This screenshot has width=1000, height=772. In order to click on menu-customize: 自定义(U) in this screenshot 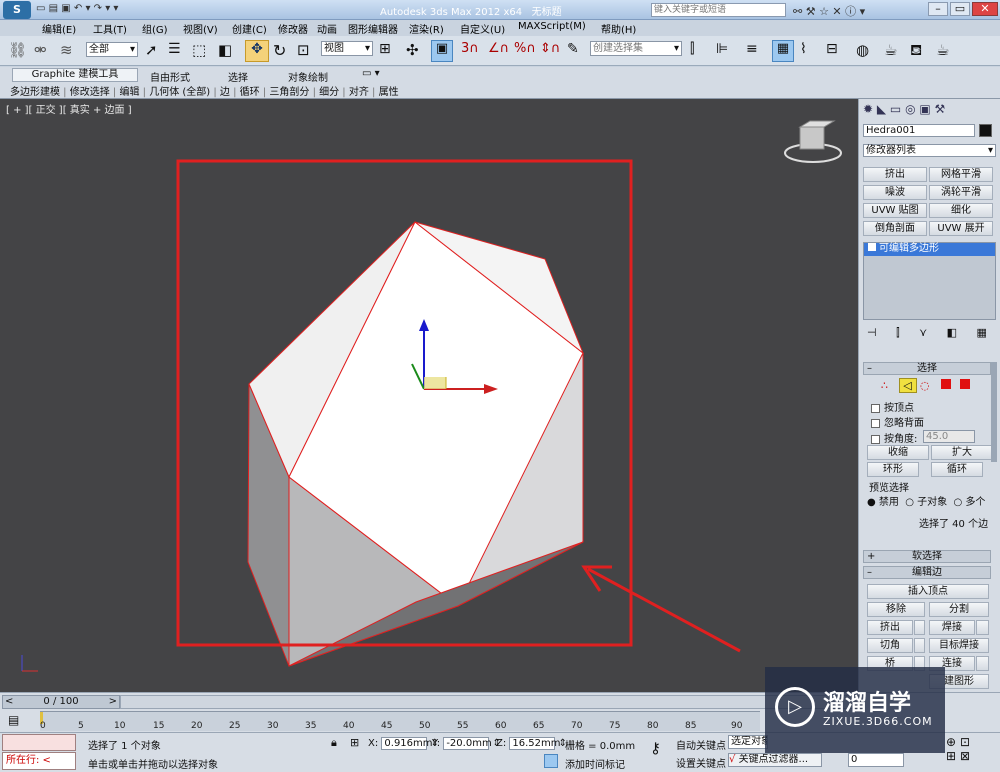, I will do `click(482, 28)`.